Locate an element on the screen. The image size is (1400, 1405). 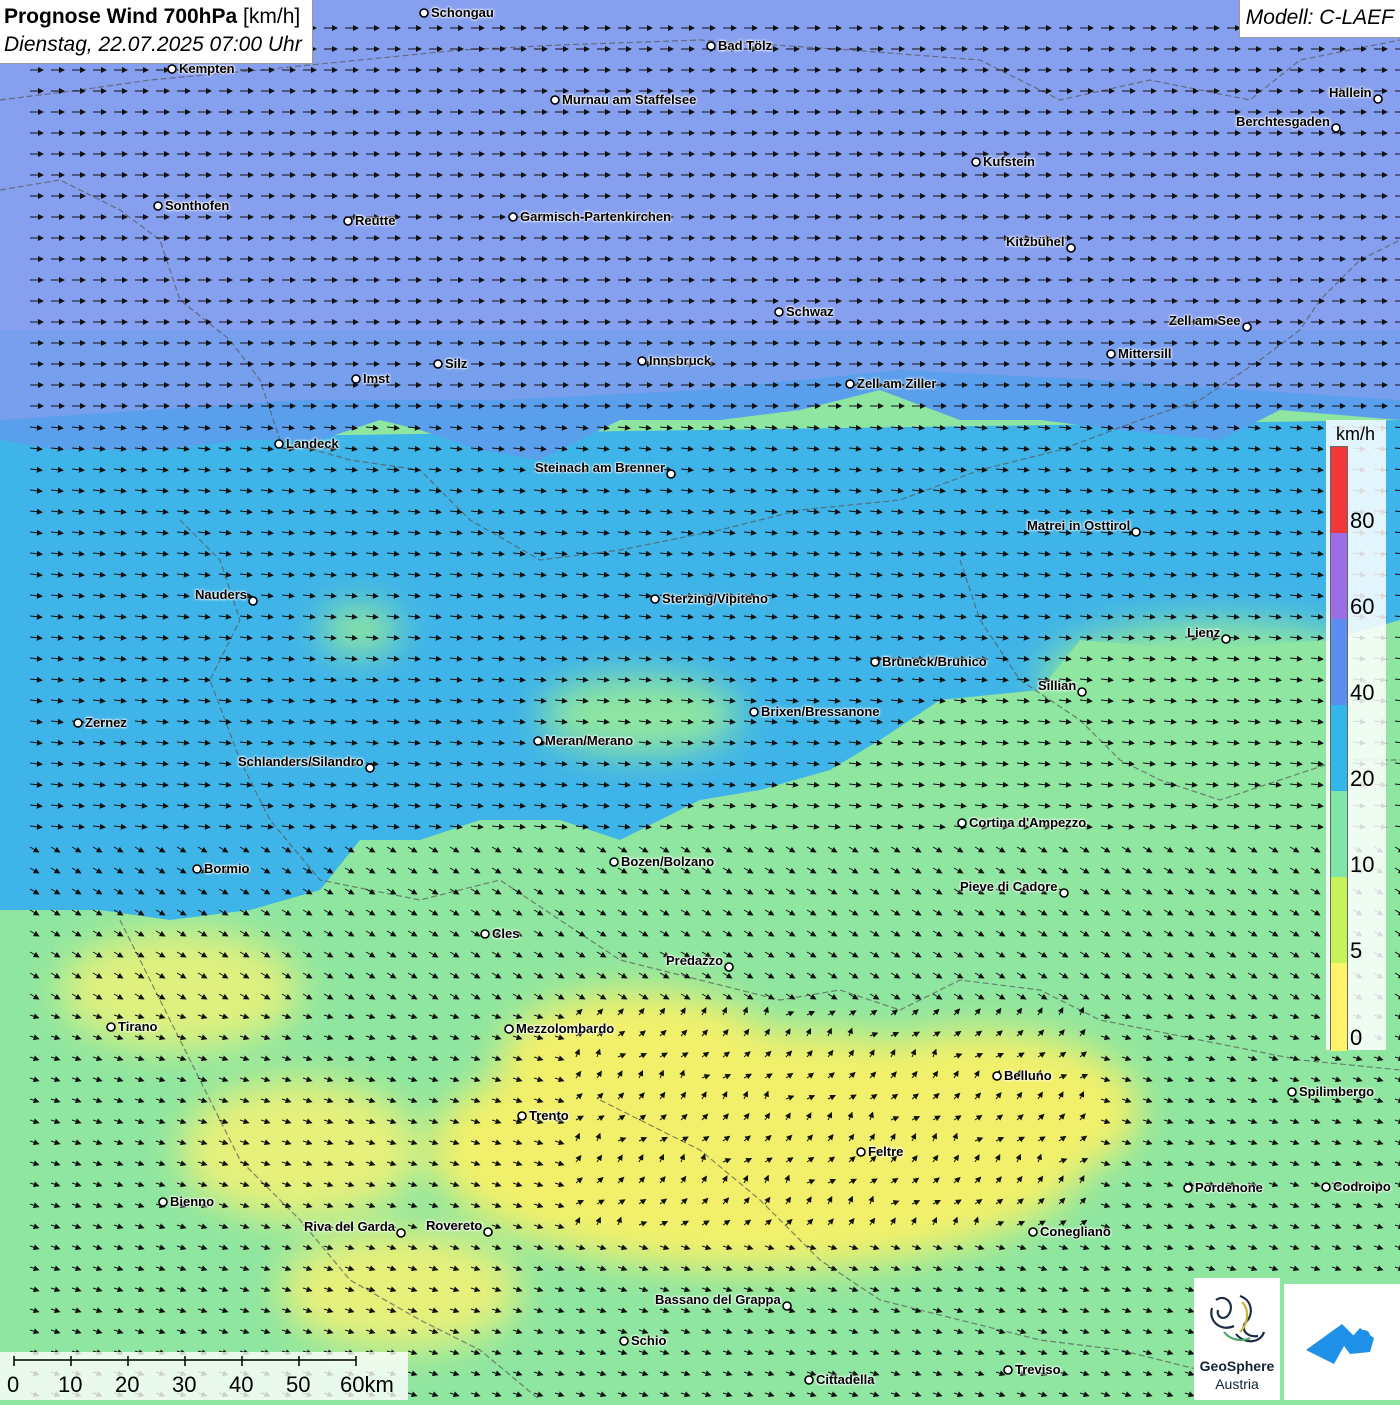
city-label-meran-merano: Meran/Merano is located at coordinates (589, 740).